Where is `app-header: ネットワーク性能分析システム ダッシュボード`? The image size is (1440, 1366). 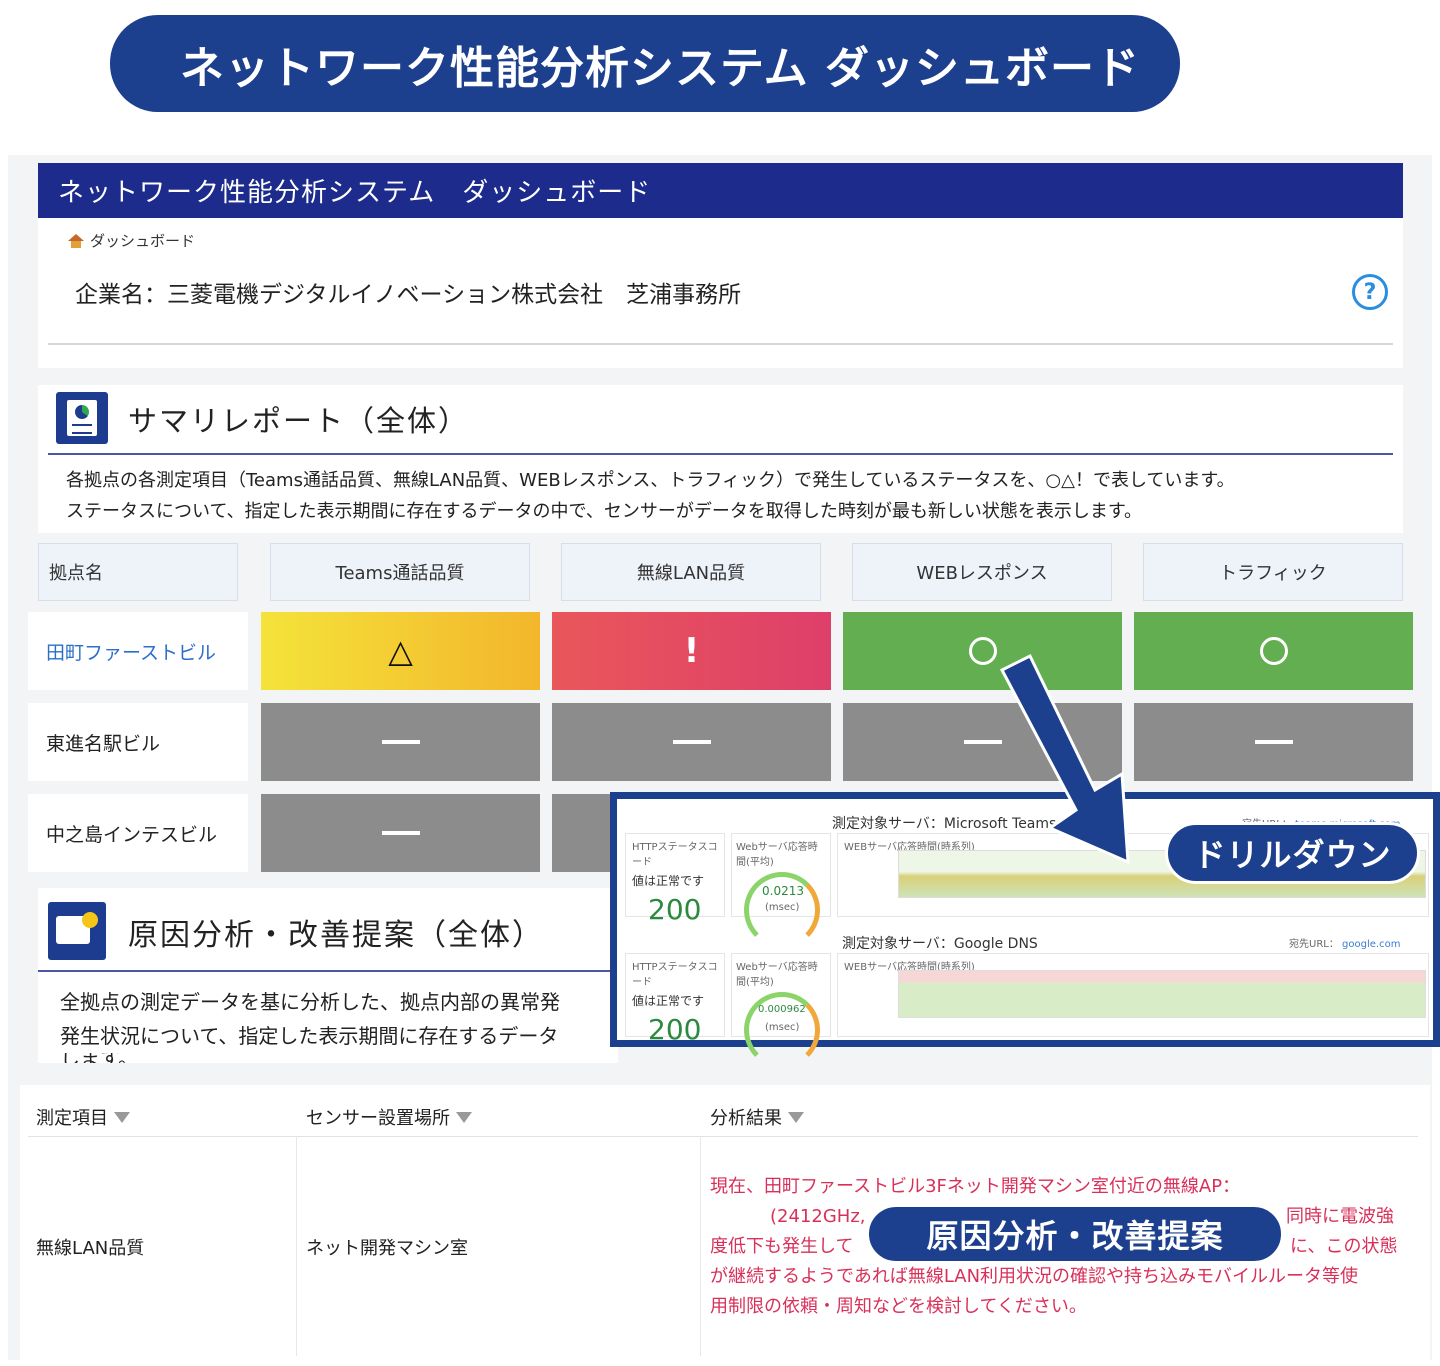
app-header: ネットワーク性能分析システム ダッシュボード is located at coordinates (720, 190).